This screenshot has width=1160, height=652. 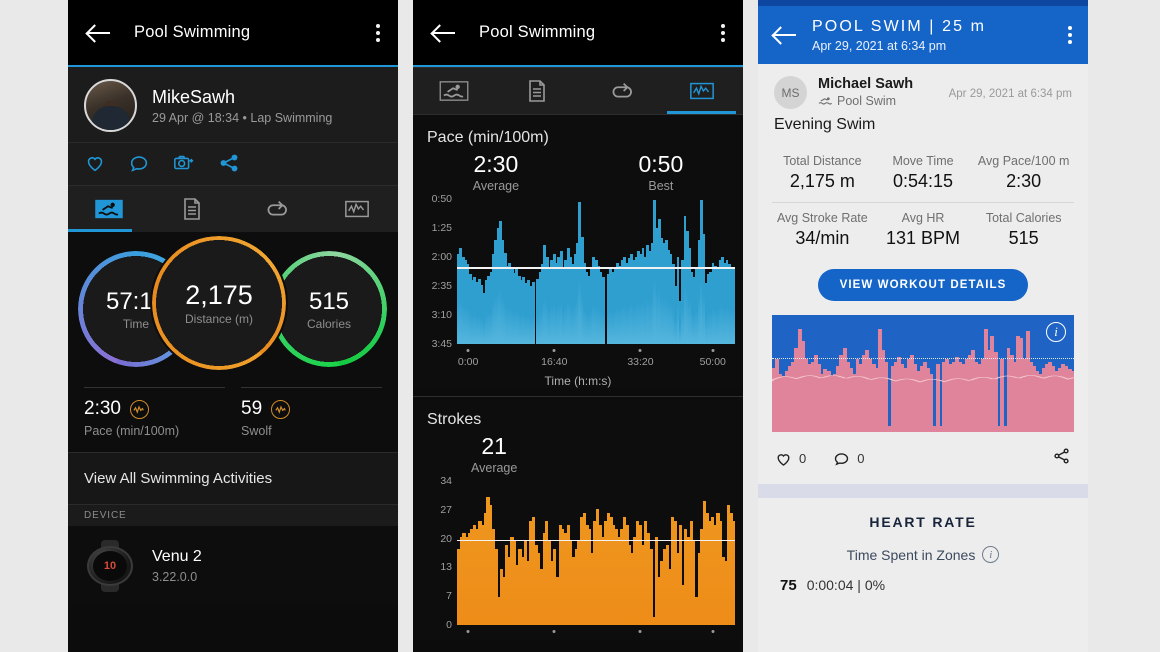 What do you see at coordinates (596, 360) in the screenshot?
I see `pace-x-axis: 0:00 16:40 33:20 50:00` at bounding box center [596, 360].